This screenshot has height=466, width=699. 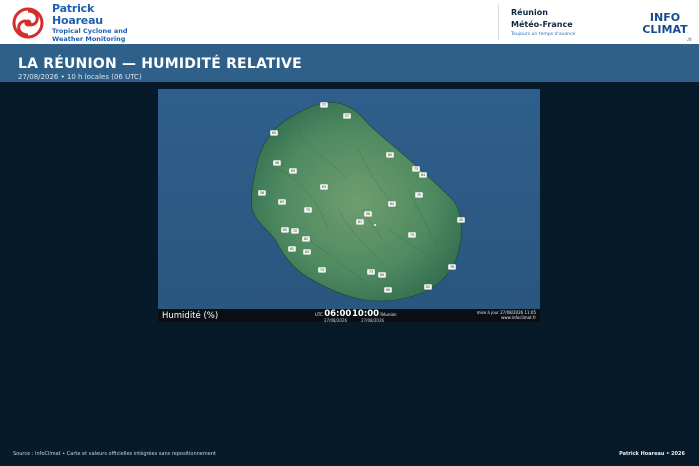 I want to click on page-subtitle: 27/08/2026 • 10 h locales (06 UTC), so click(x=80, y=77).